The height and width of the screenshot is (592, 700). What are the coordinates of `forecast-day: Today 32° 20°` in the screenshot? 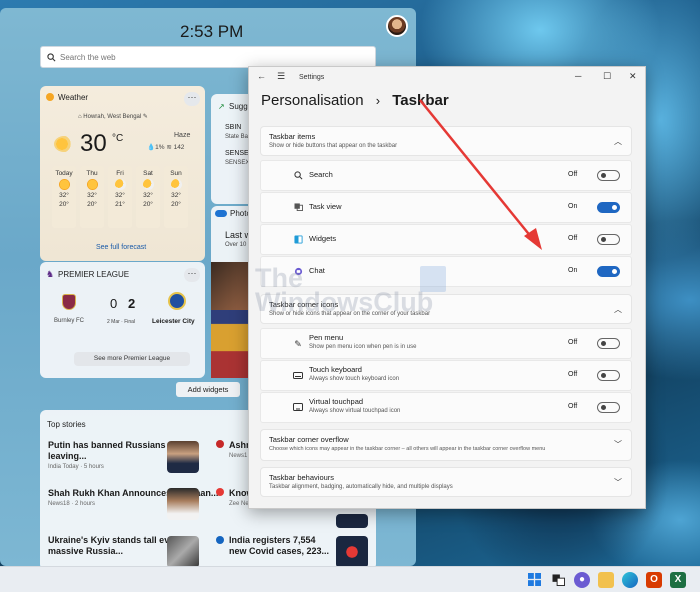 It's located at (64, 197).